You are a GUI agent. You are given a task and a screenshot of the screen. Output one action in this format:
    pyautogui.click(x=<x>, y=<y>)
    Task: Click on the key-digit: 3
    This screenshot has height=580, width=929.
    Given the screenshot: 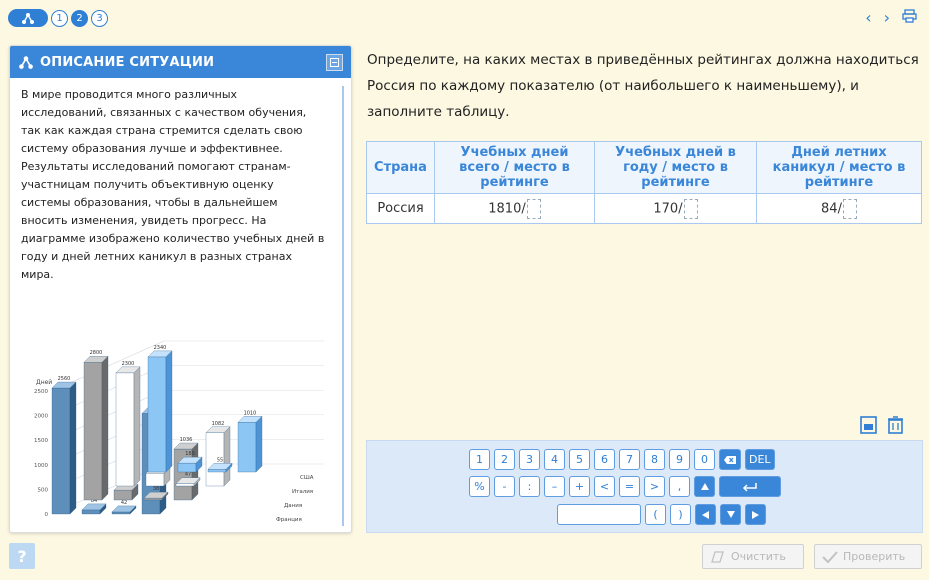 What is the action you would take?
    pyautogui.click(x=529, y=459)
    